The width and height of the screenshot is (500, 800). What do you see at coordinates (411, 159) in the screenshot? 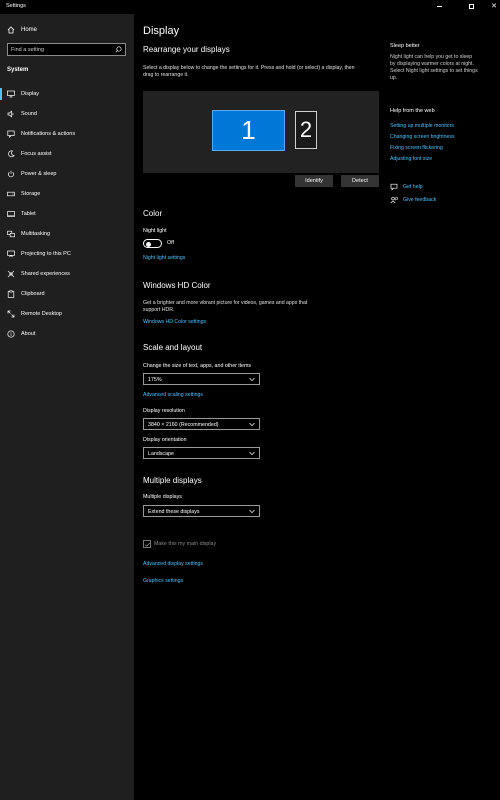
I see `help-link-font-size: Adjusting font size` at bounding box center [411, 159].